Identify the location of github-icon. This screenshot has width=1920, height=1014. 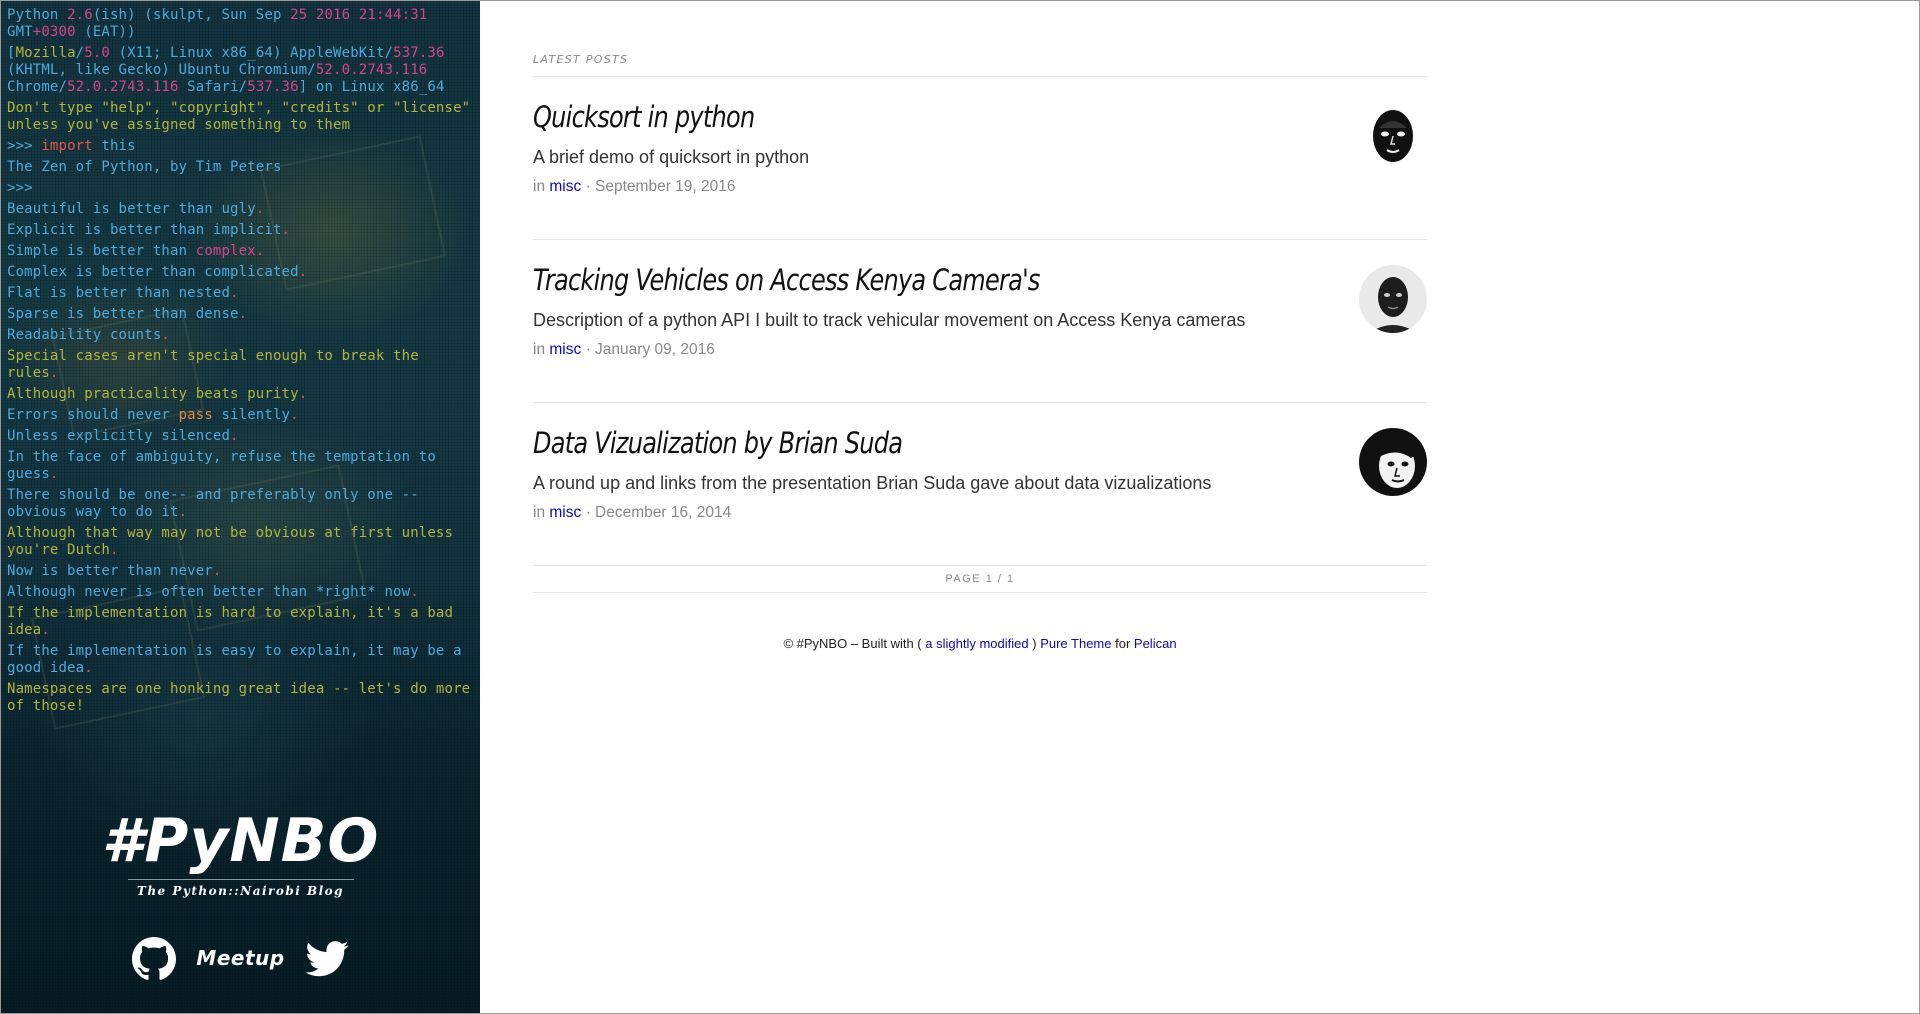
(153, 961).